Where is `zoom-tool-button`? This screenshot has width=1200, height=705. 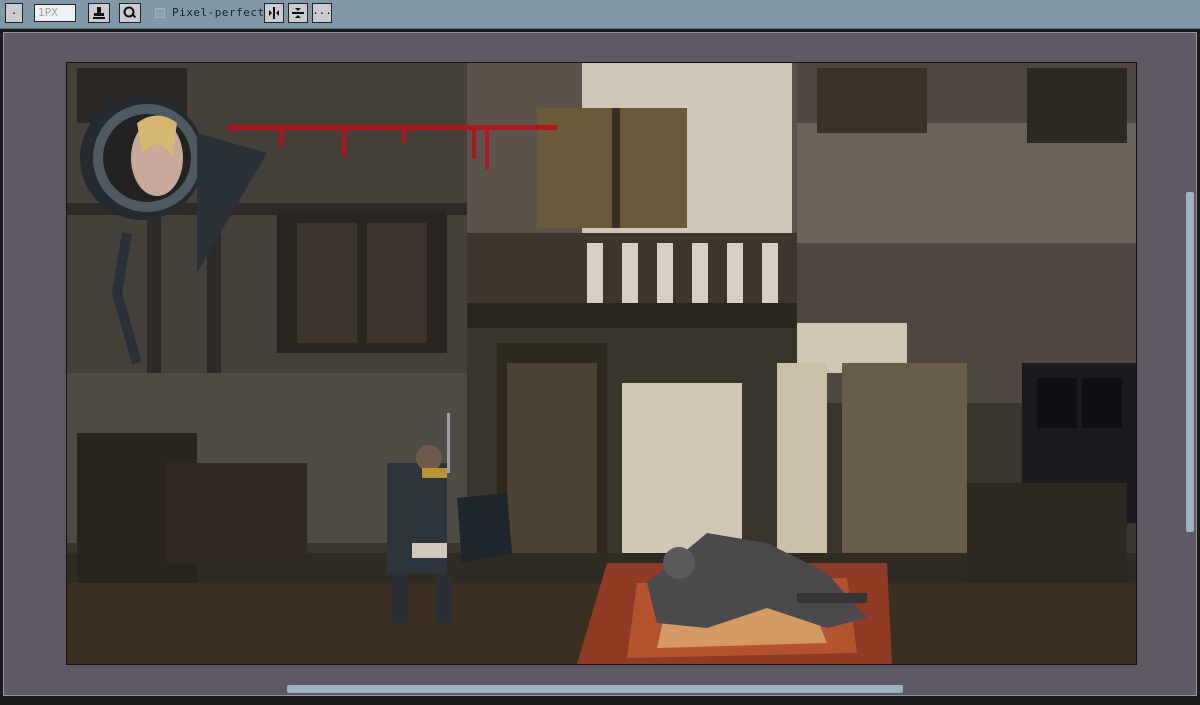
zoom-tool-button is located at coordinates (130, 13).